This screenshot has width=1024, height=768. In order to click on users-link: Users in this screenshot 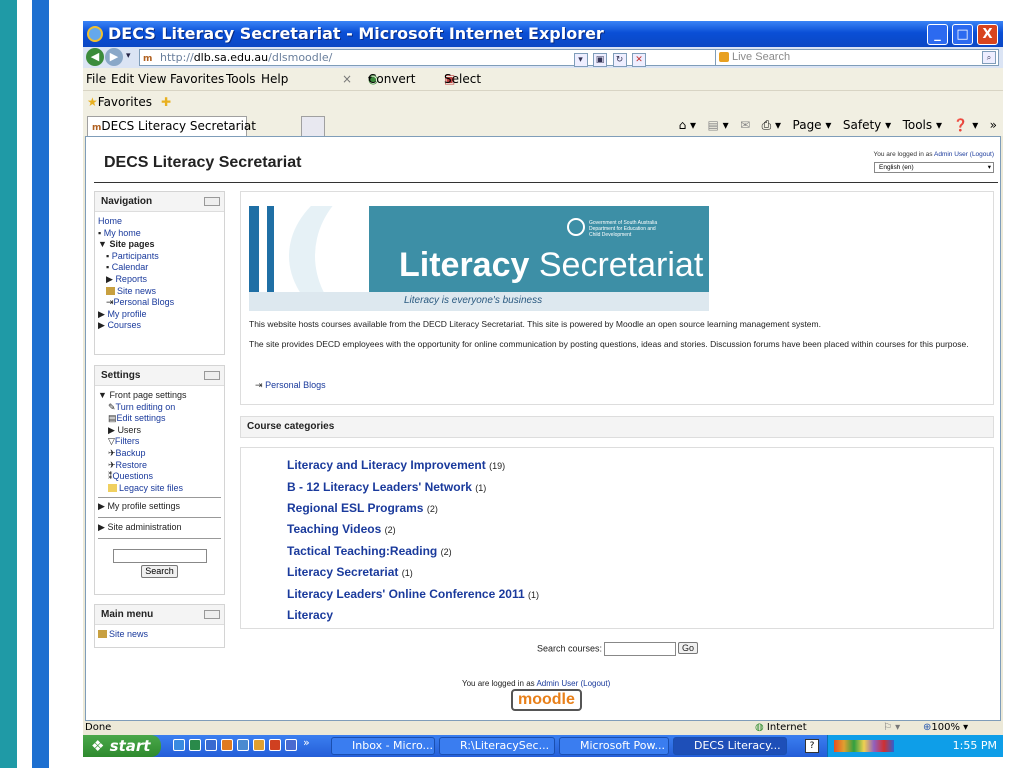, I will do `click(129, 430)`.